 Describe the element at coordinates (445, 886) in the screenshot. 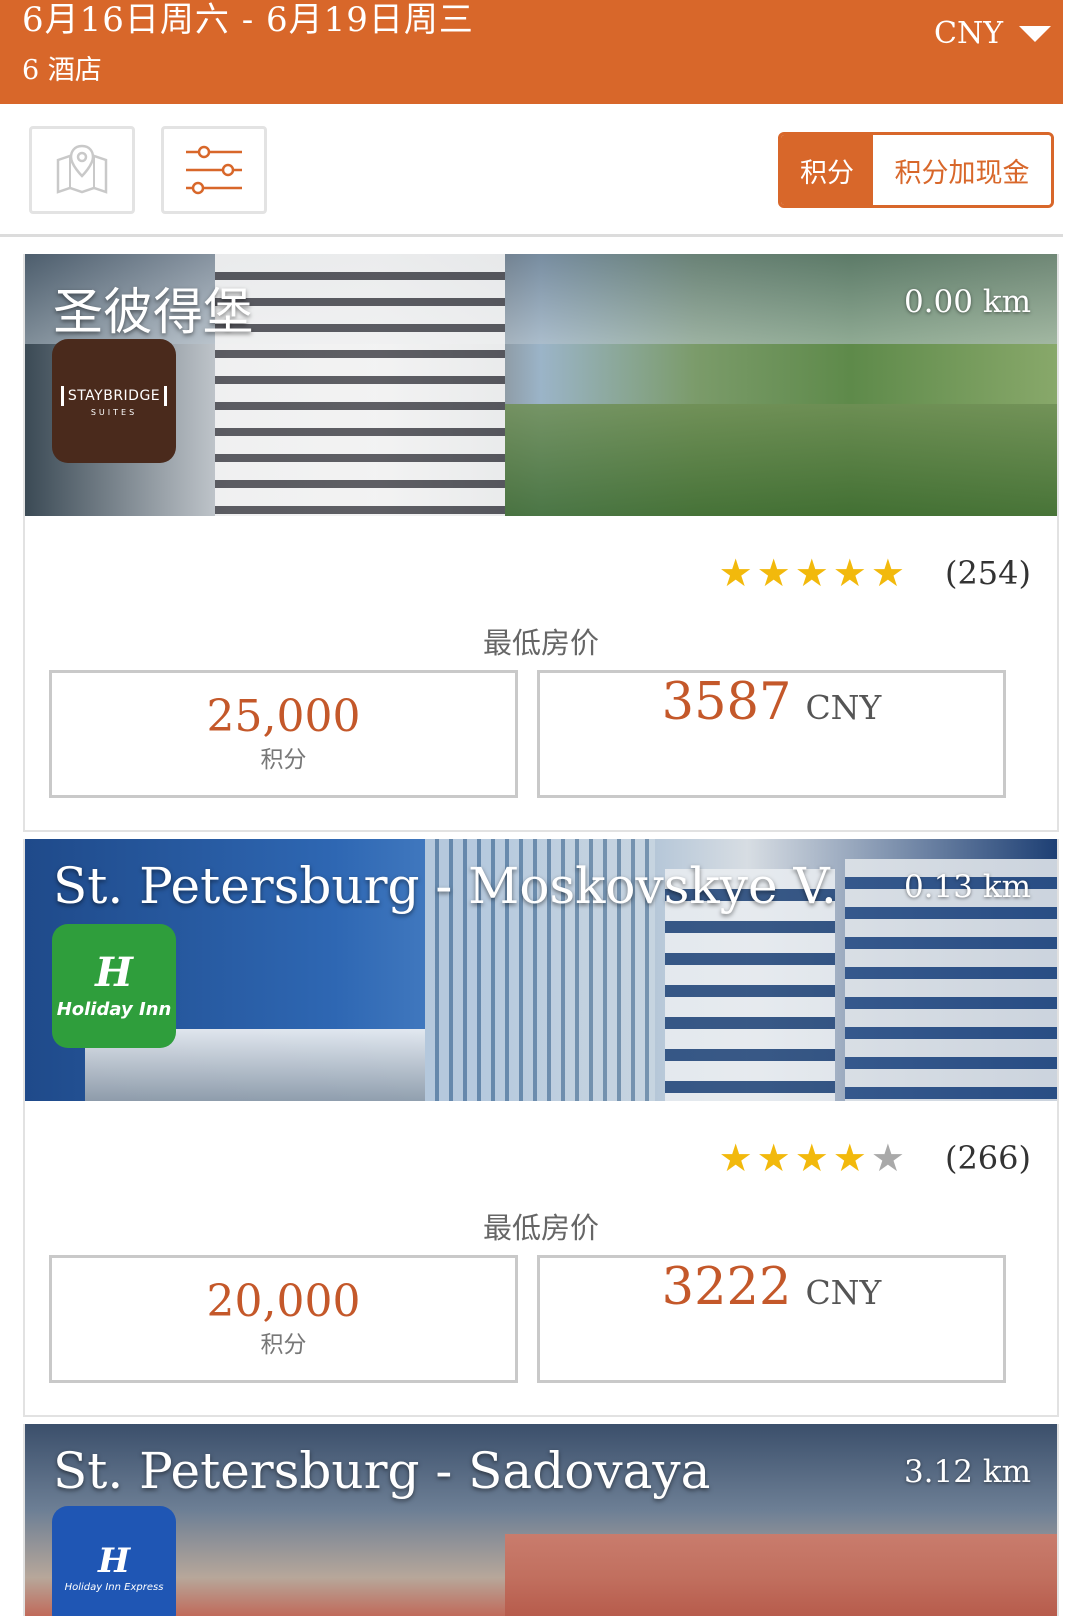

I see `hotel-name: St. Petersburg - Moskovskye V.` at that location.